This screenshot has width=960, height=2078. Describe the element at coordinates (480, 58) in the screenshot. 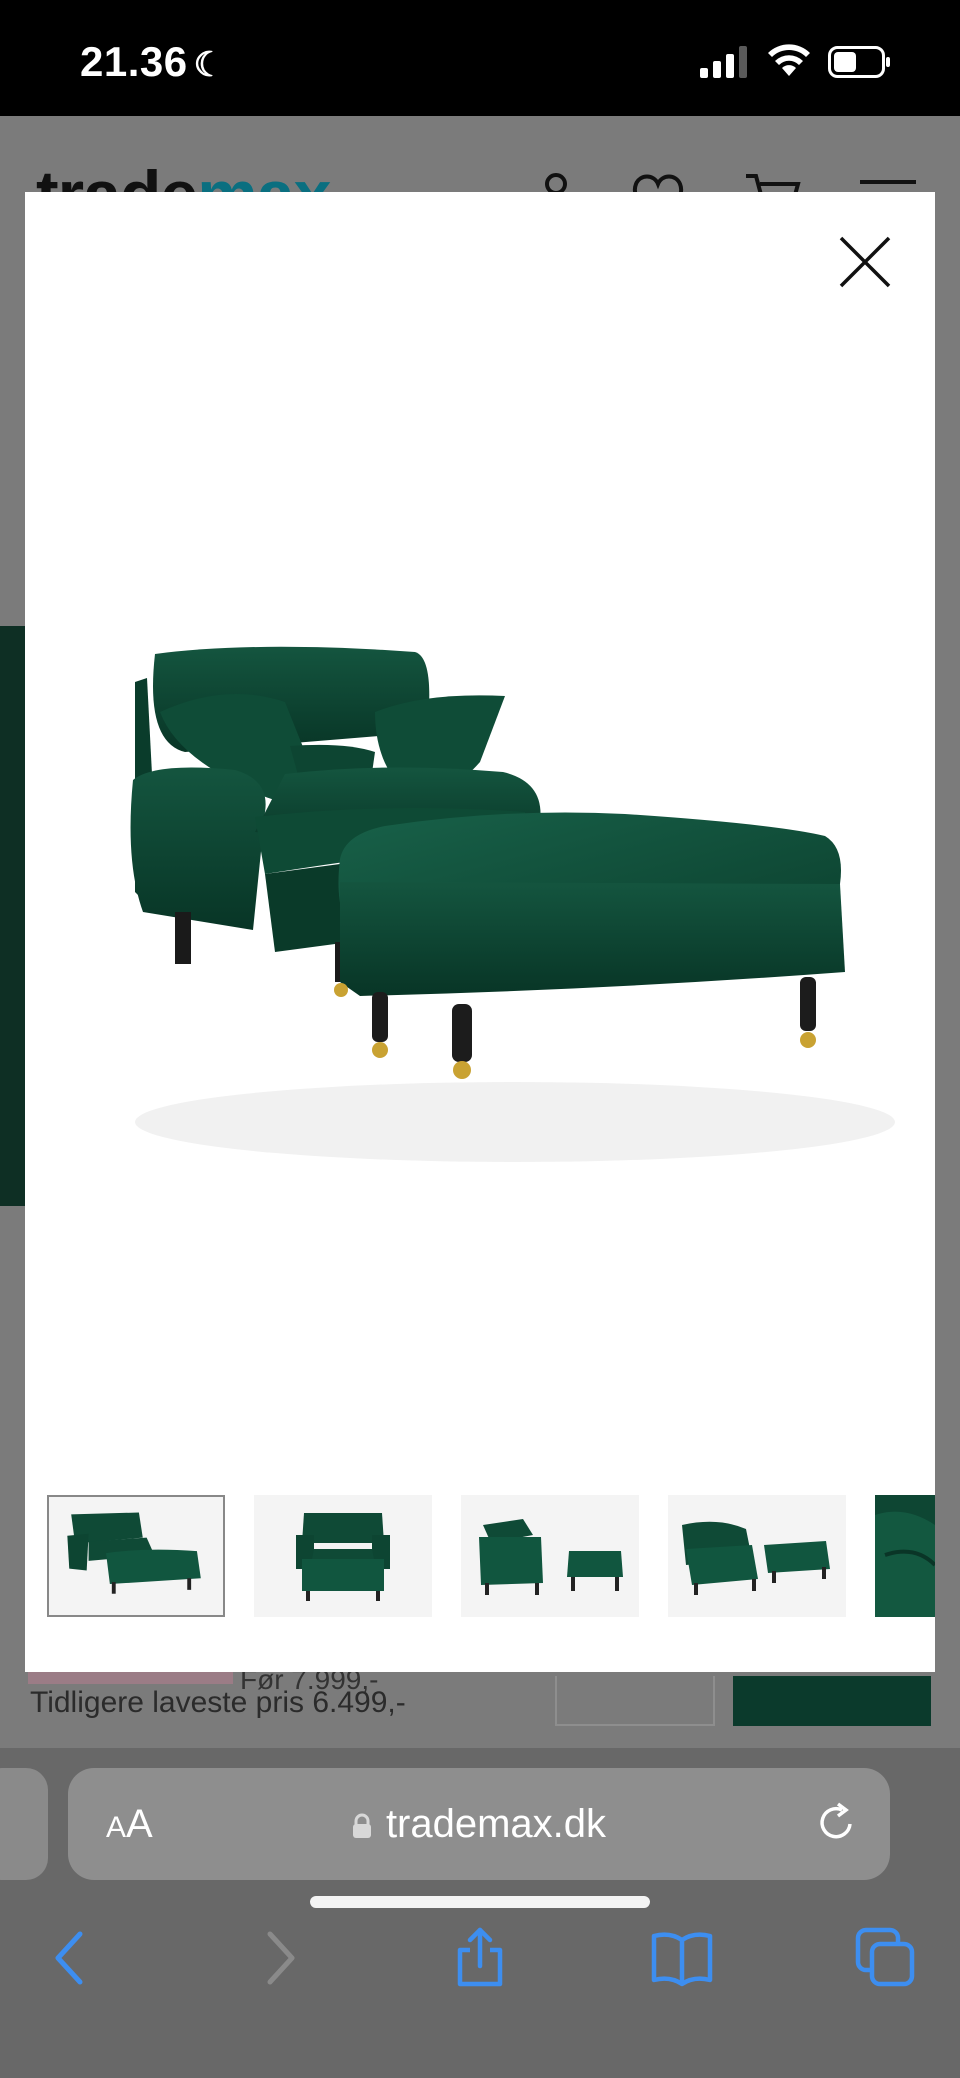

I see `status-bar: 21.36 ☾` at that location.